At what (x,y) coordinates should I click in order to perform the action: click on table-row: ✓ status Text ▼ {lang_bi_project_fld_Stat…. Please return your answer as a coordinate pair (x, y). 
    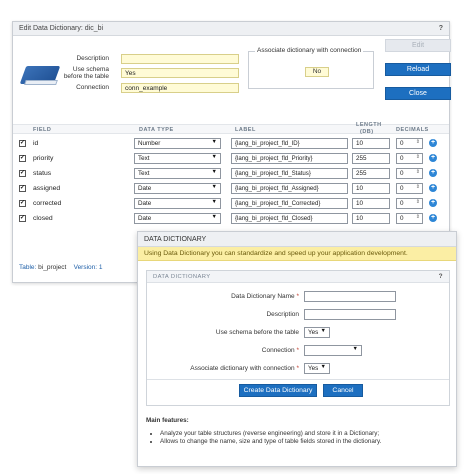
    Looking at the image, I should click on (231, 174).